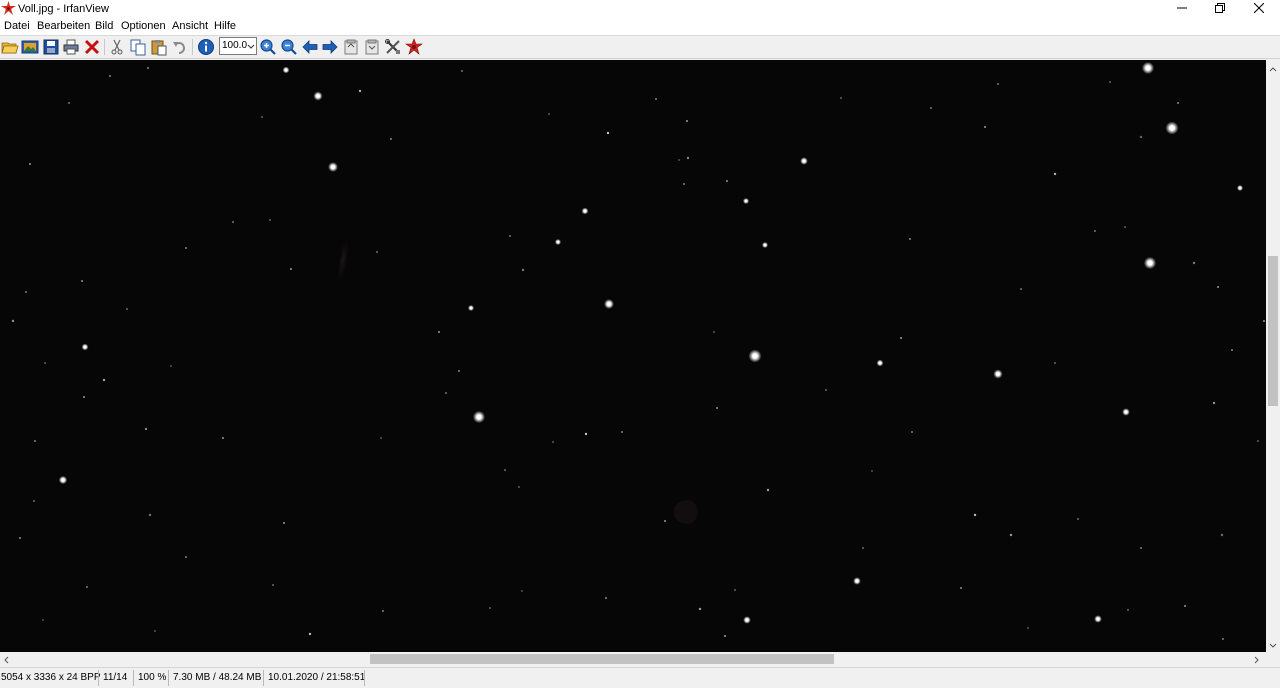  I want to click on zoom-out-icon, so click(289, 47).